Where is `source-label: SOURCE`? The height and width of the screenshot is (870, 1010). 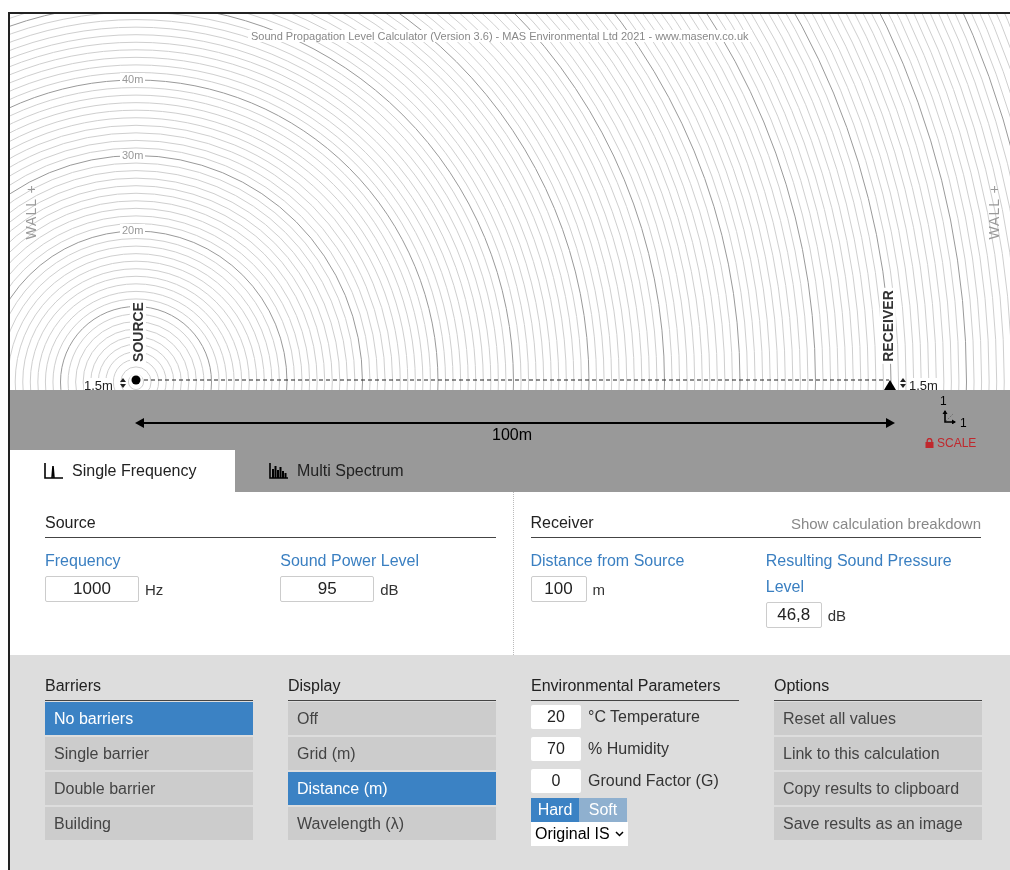
source-label: SOURCE is located at coordinates (137, 332).